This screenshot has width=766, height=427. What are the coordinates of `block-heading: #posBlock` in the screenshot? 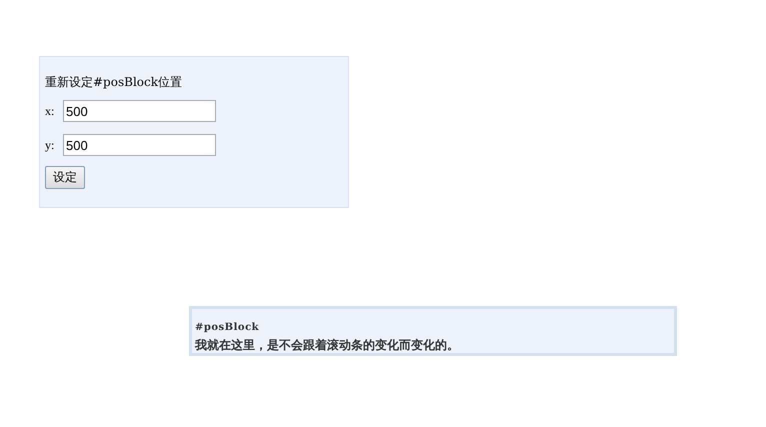 It's located at (227, 327).